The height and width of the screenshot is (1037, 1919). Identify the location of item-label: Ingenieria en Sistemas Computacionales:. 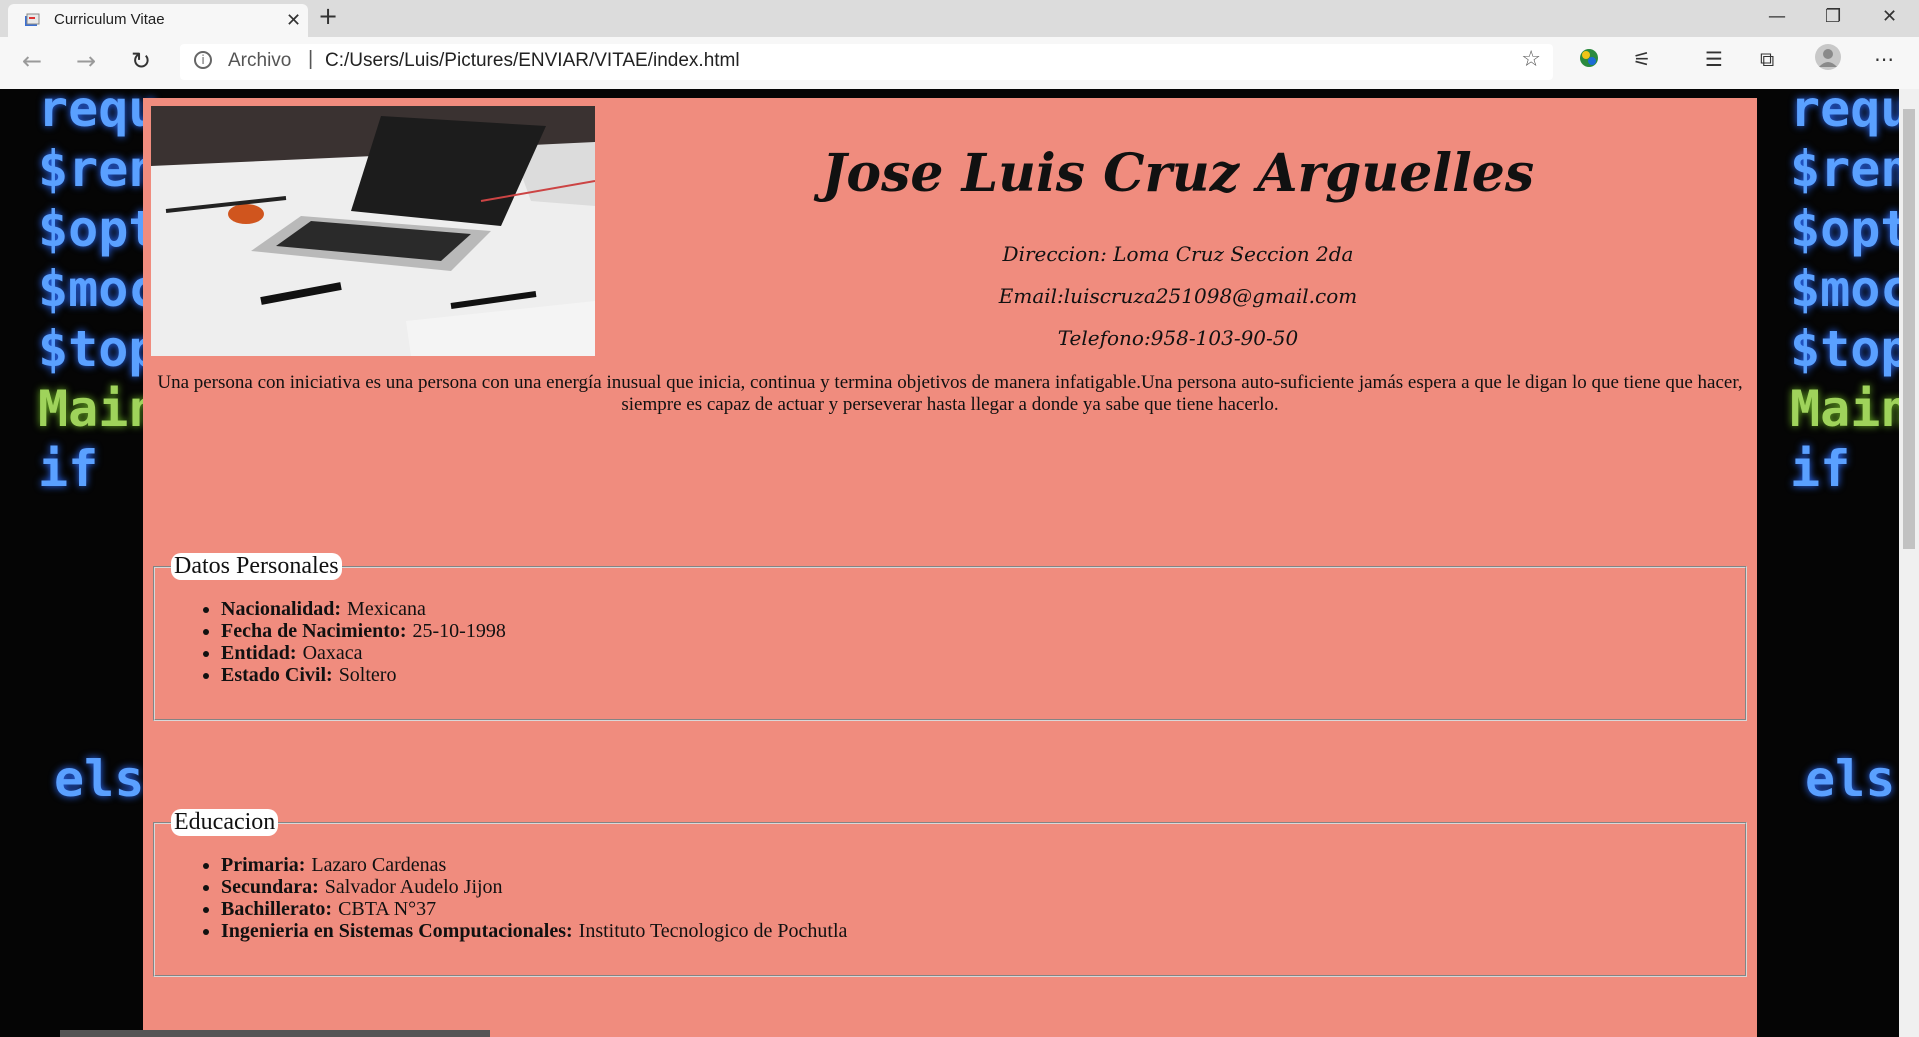
(397, 931).